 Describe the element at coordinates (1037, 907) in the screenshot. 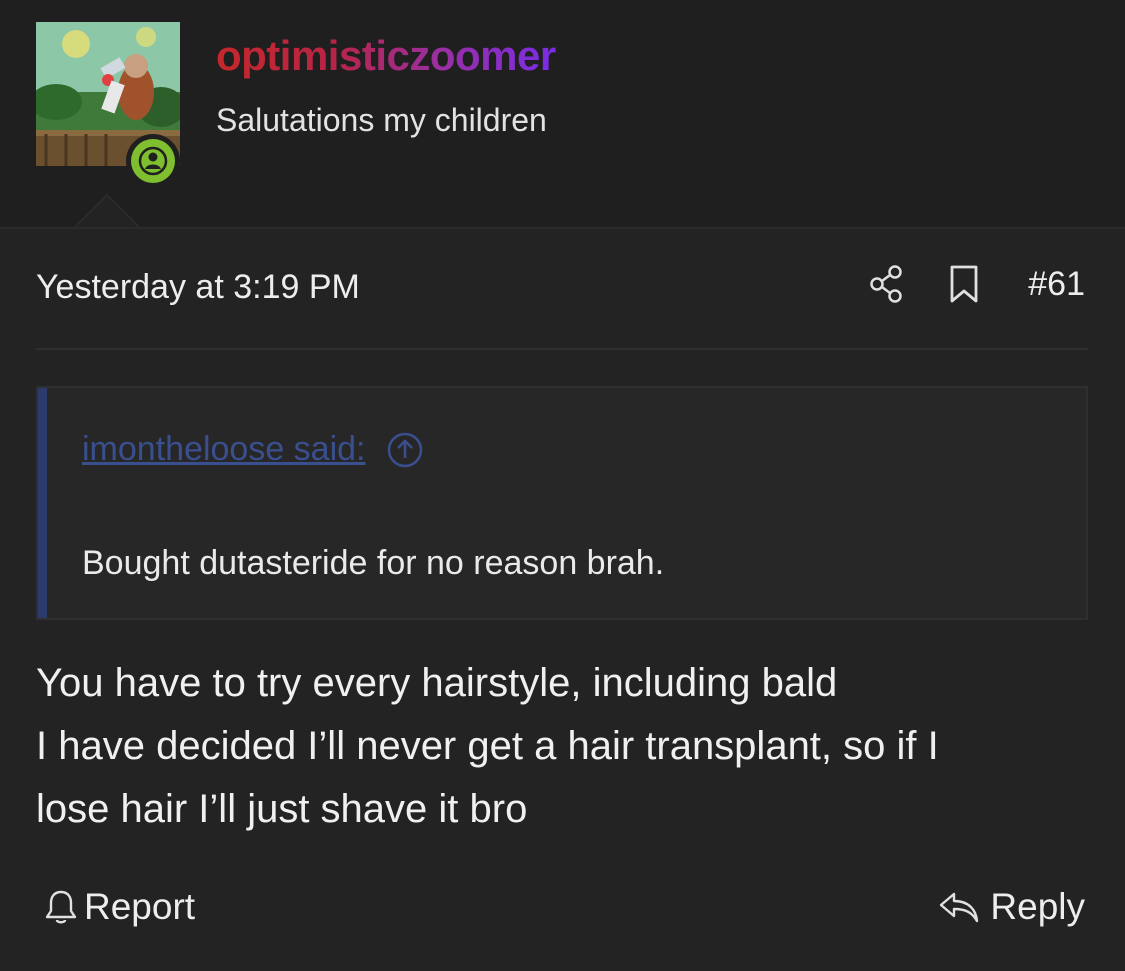

I see `reply-label: Reply` at that location.